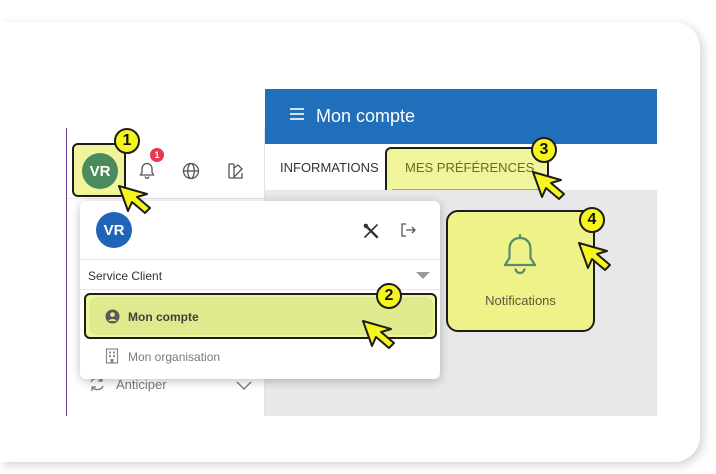  I want to click on notifications-label: Notifications, so click(520, 300).